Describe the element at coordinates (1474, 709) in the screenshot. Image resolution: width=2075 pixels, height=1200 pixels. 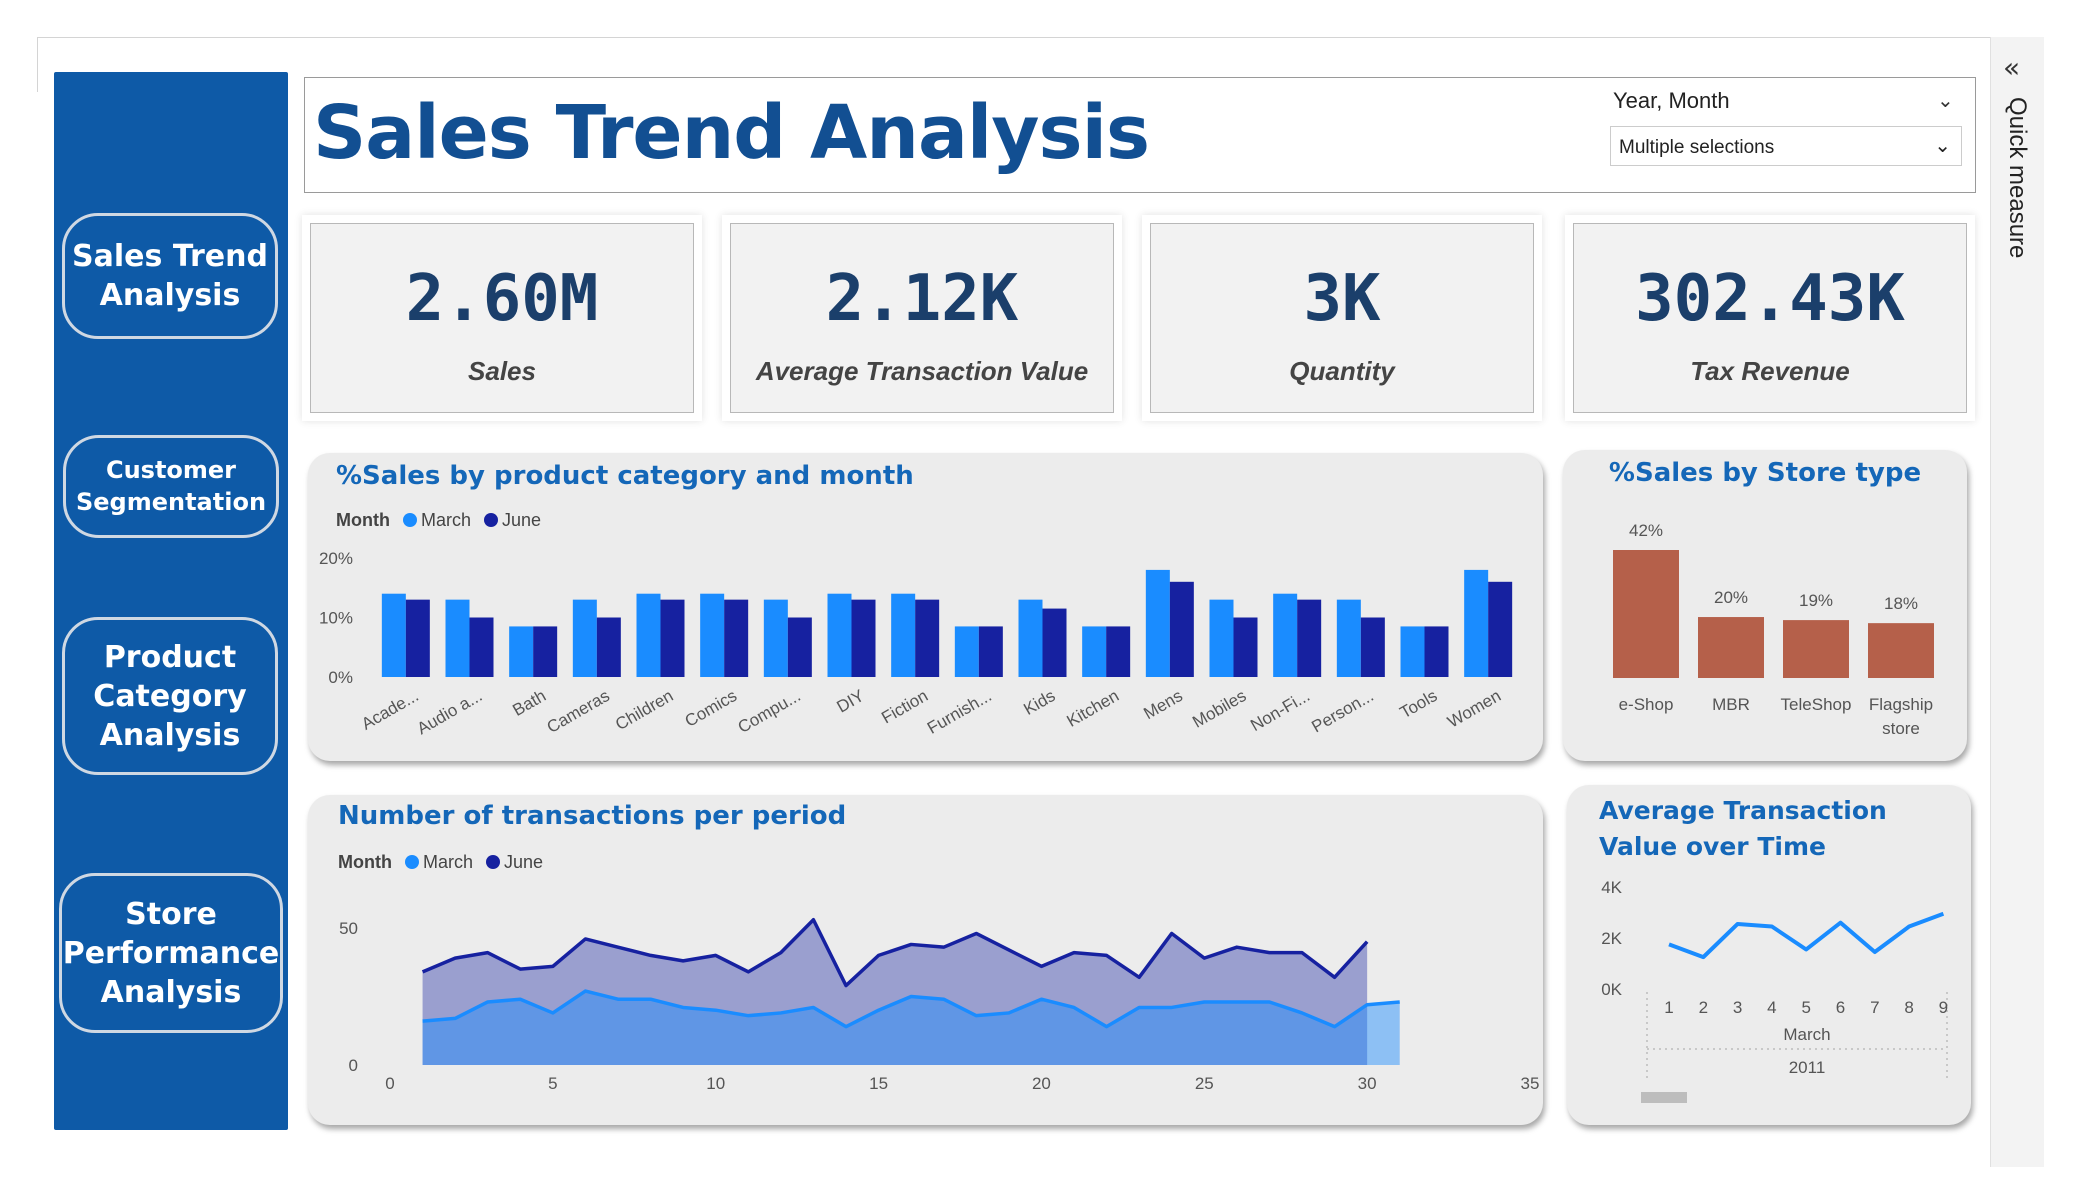
I see `x-tick-label: Women` at that location.